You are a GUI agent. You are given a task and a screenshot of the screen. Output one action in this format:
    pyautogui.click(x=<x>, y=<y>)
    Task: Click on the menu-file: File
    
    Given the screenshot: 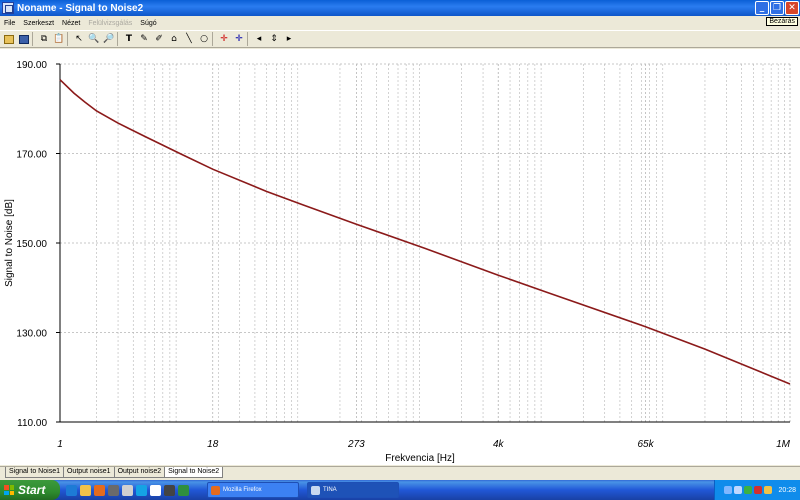 What is the action you would take?
    pyautogui.click(x=9, y=23)
    